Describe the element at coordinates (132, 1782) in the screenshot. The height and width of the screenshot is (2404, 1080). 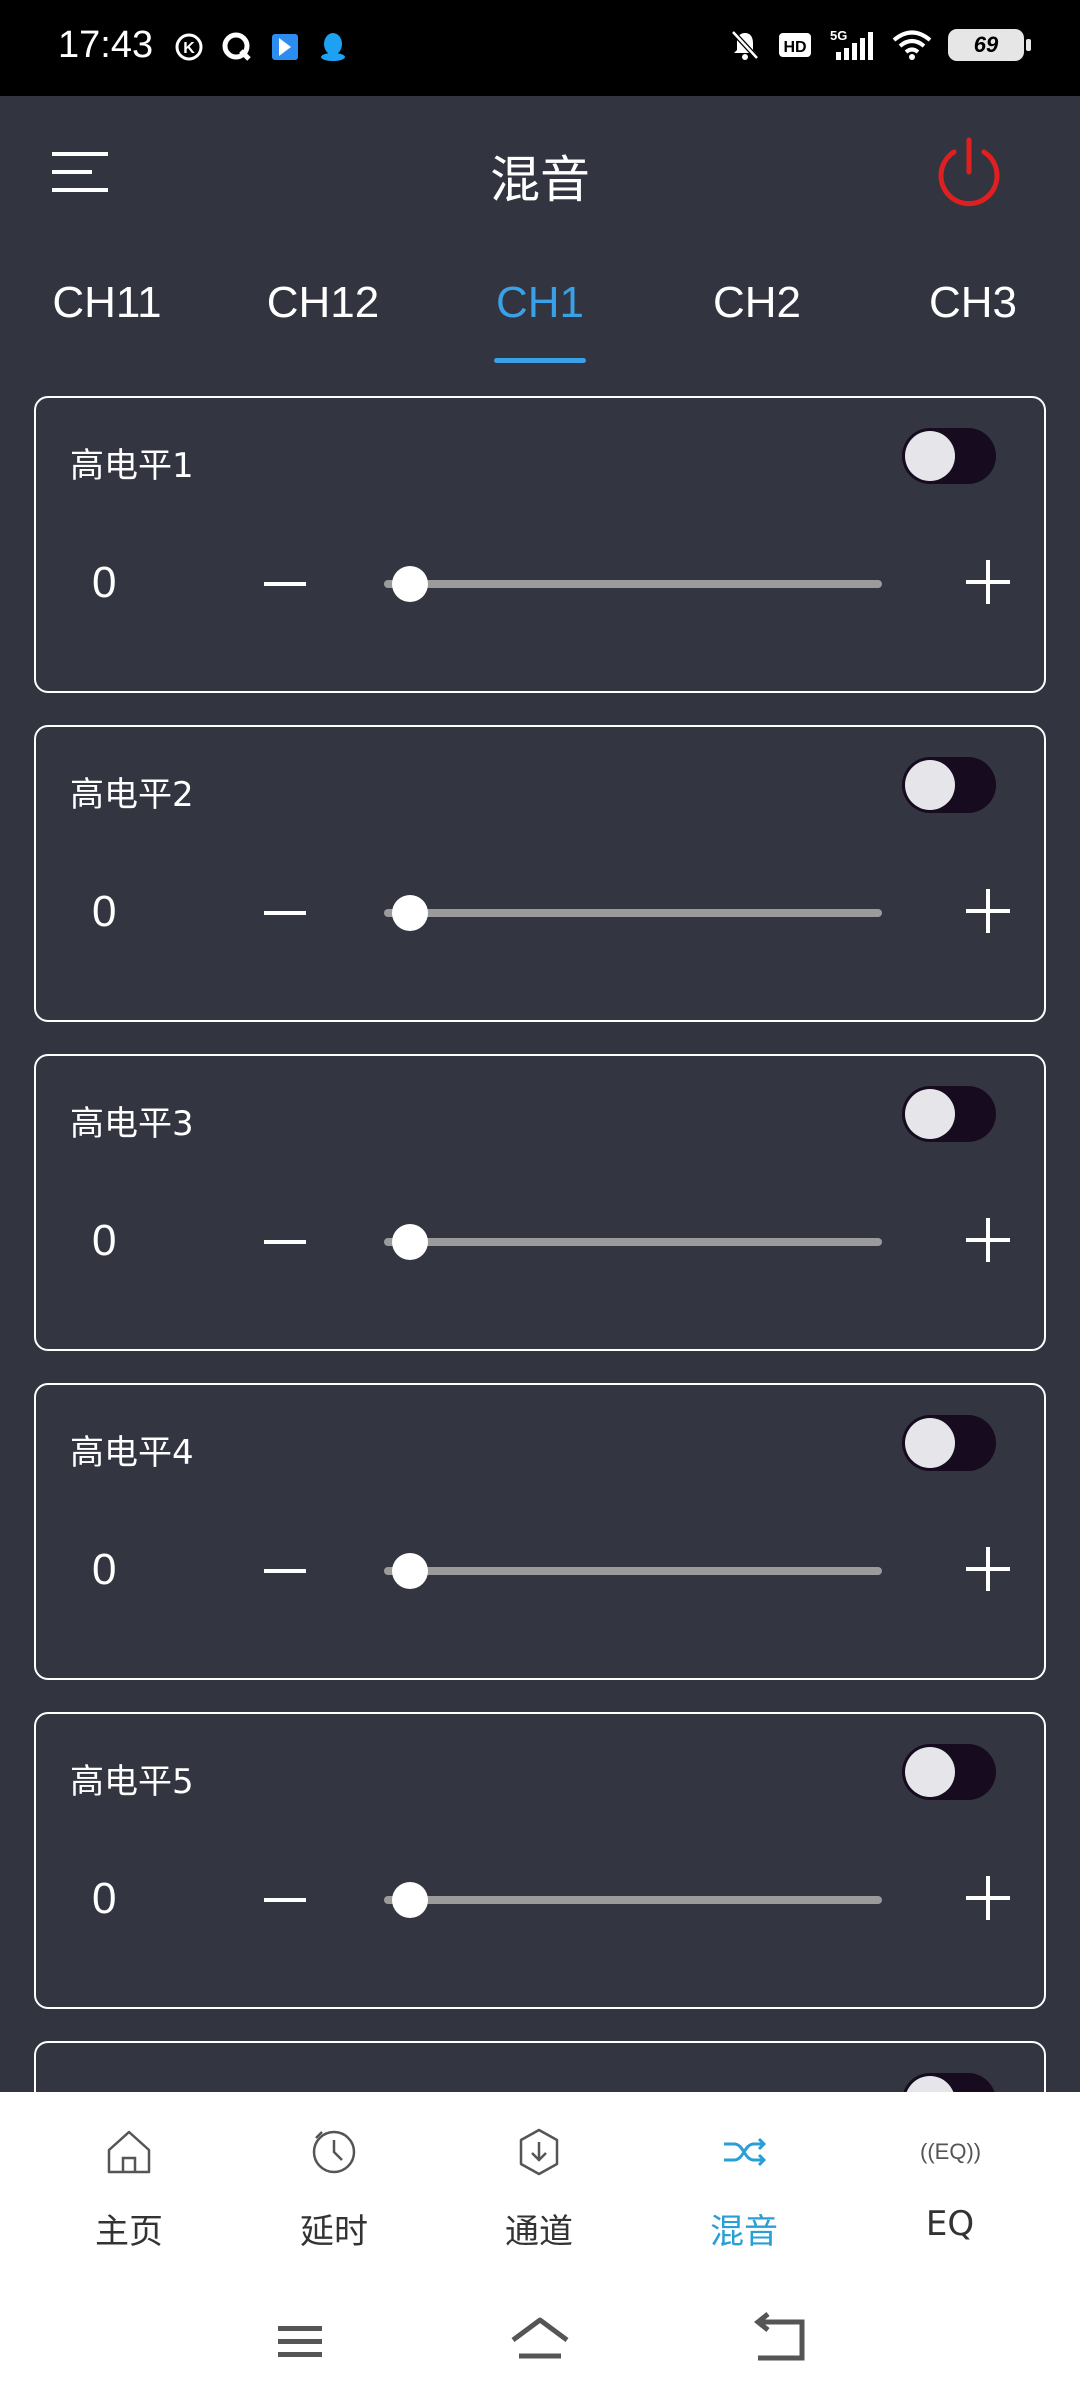
I see `mix-card-title: 高电平5` at that location.